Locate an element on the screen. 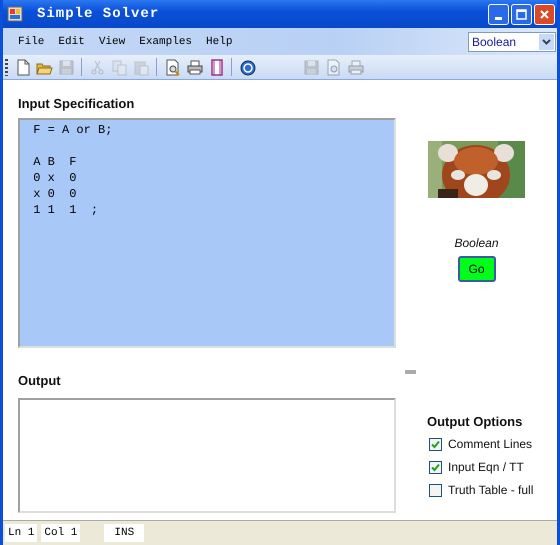  menu-item: File is located at coordinates (31, 42).